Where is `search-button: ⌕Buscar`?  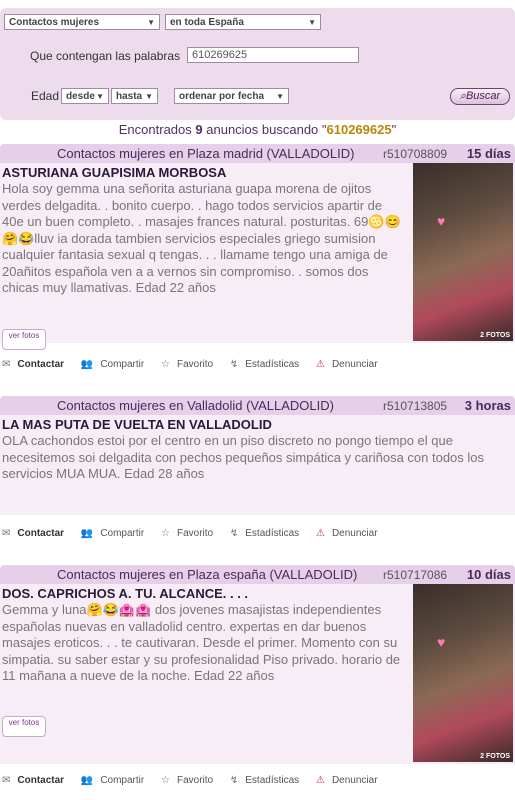 search-button: ⌕Buscar is located at coordinates (480, 96).